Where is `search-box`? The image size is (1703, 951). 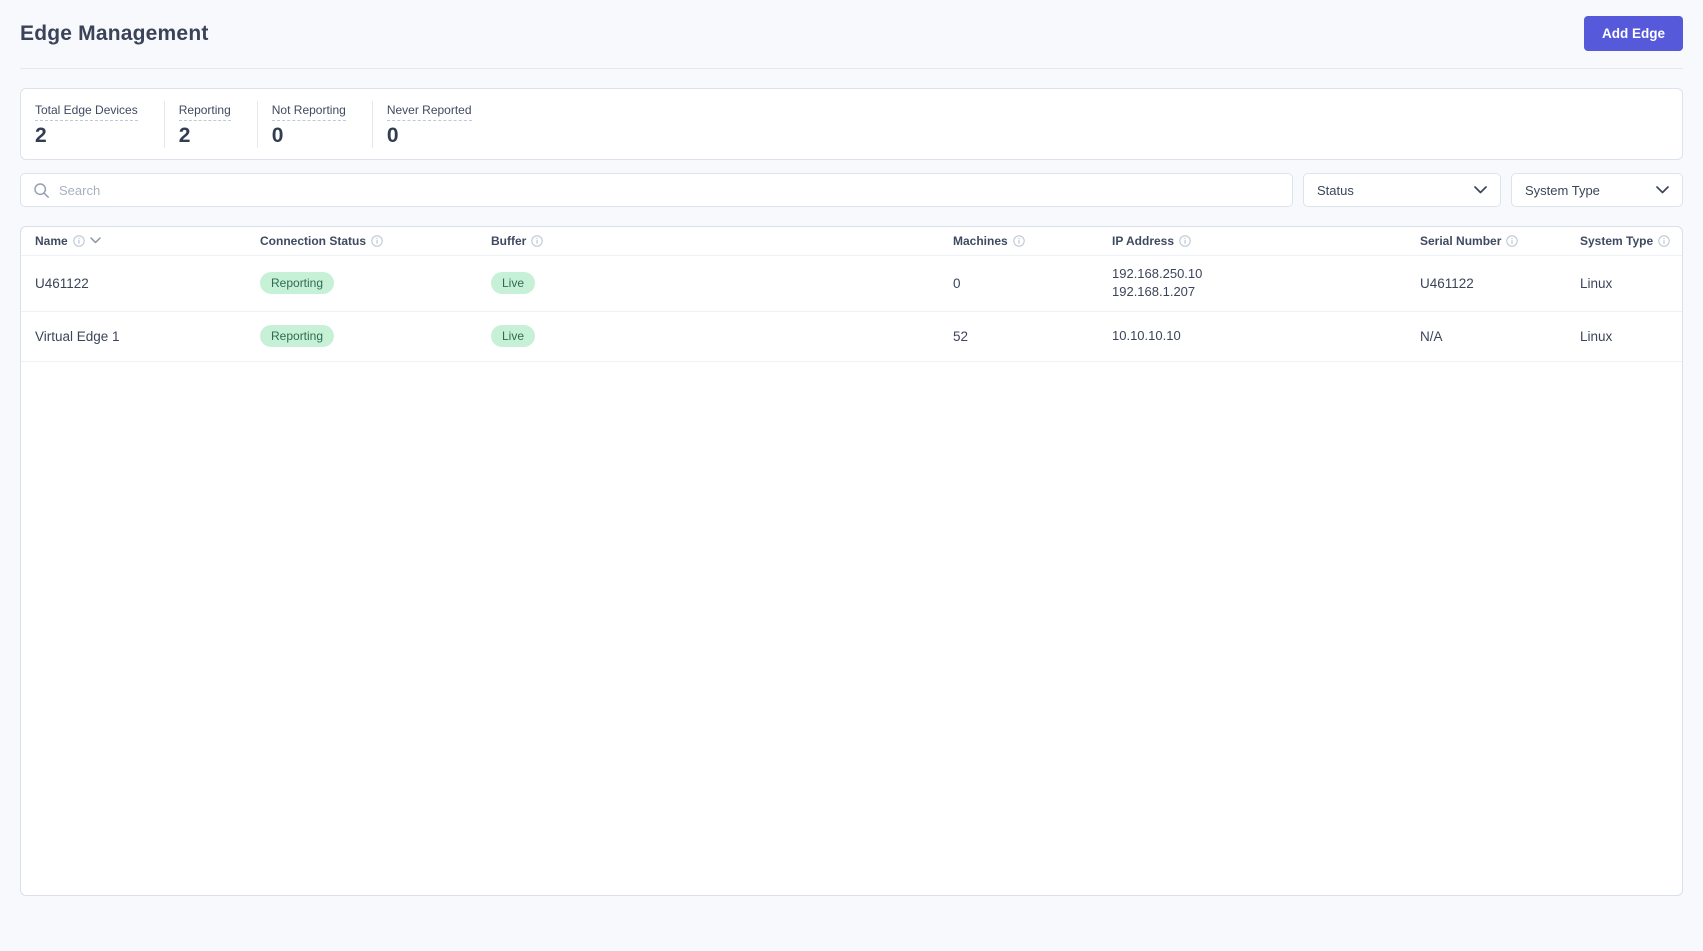
search-box is located at coordinates (656, 190).